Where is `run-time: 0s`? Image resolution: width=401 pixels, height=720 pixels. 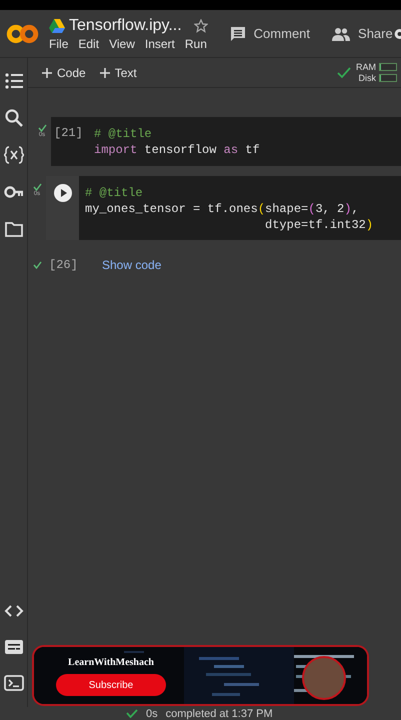
run-time: 0s is located at coordinates (152, 714).